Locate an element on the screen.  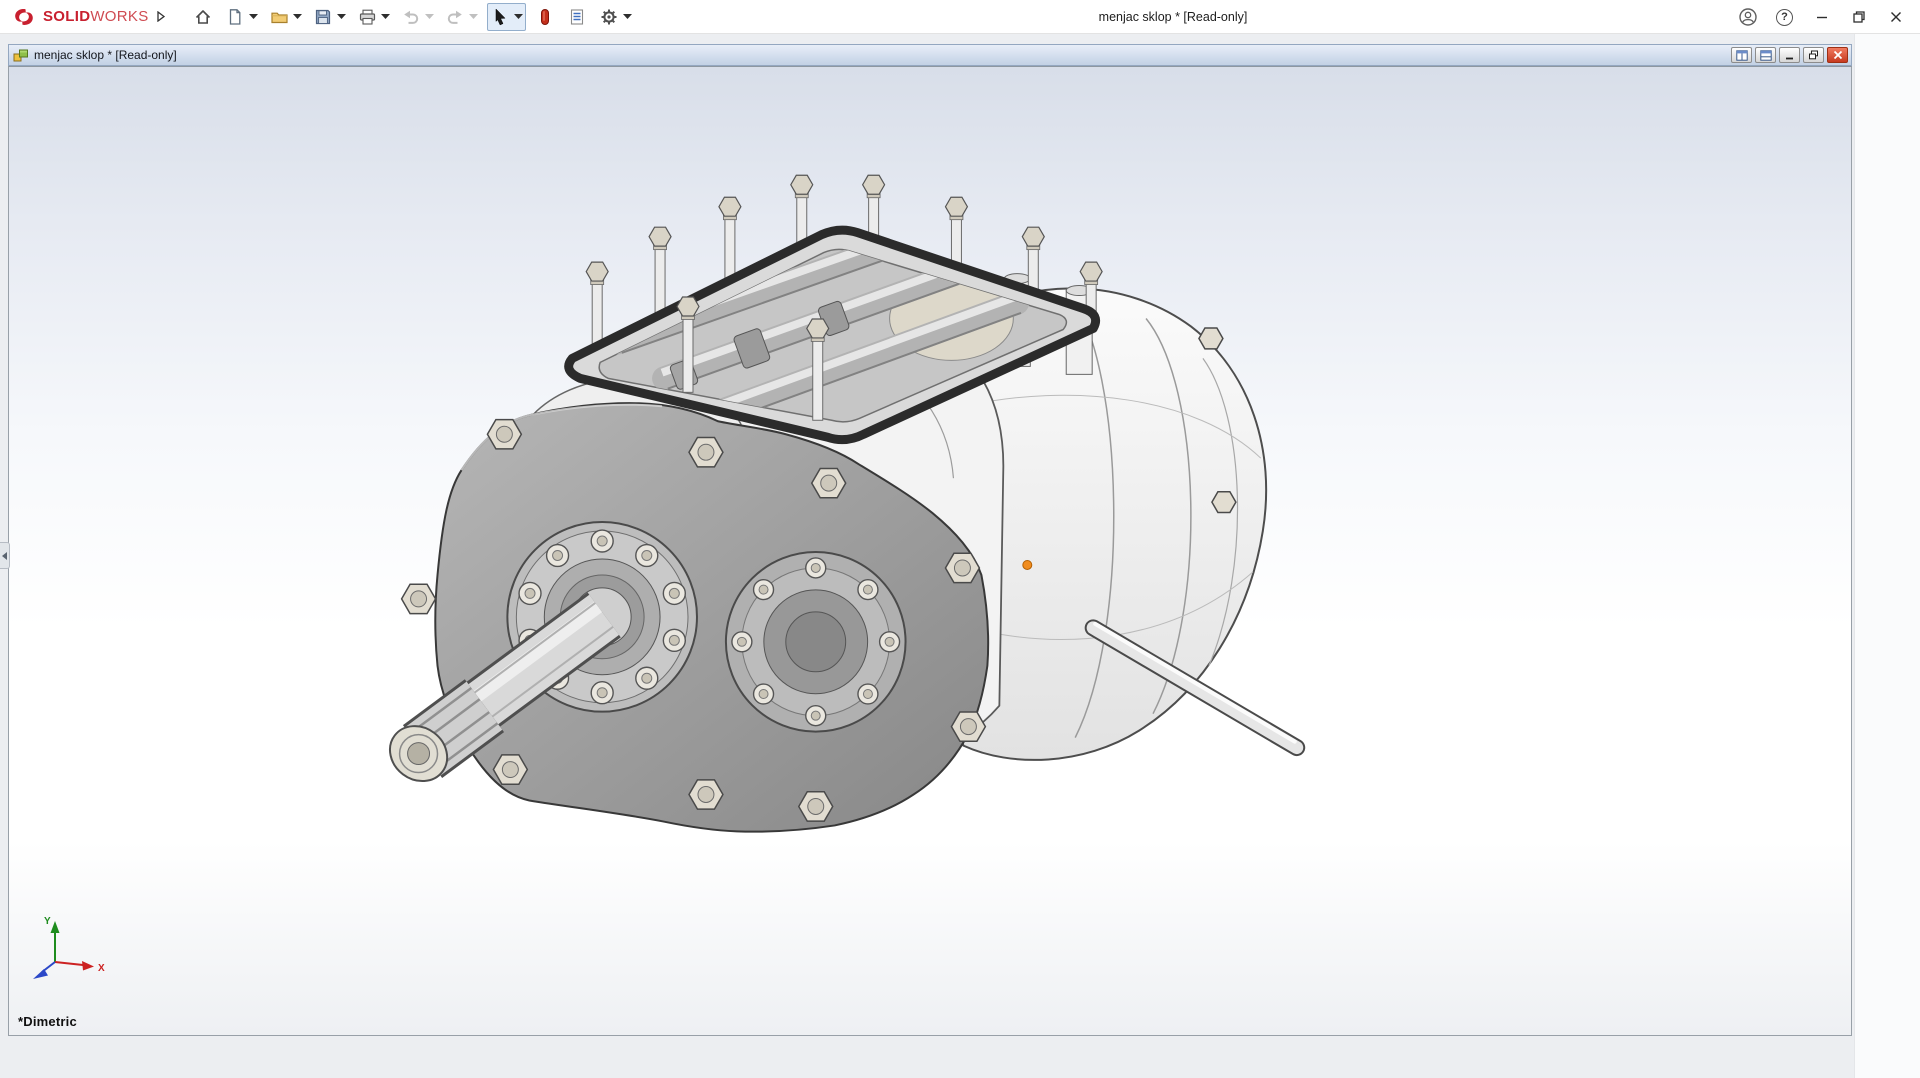
file-properties-icon is located at coordinates (577, 16).